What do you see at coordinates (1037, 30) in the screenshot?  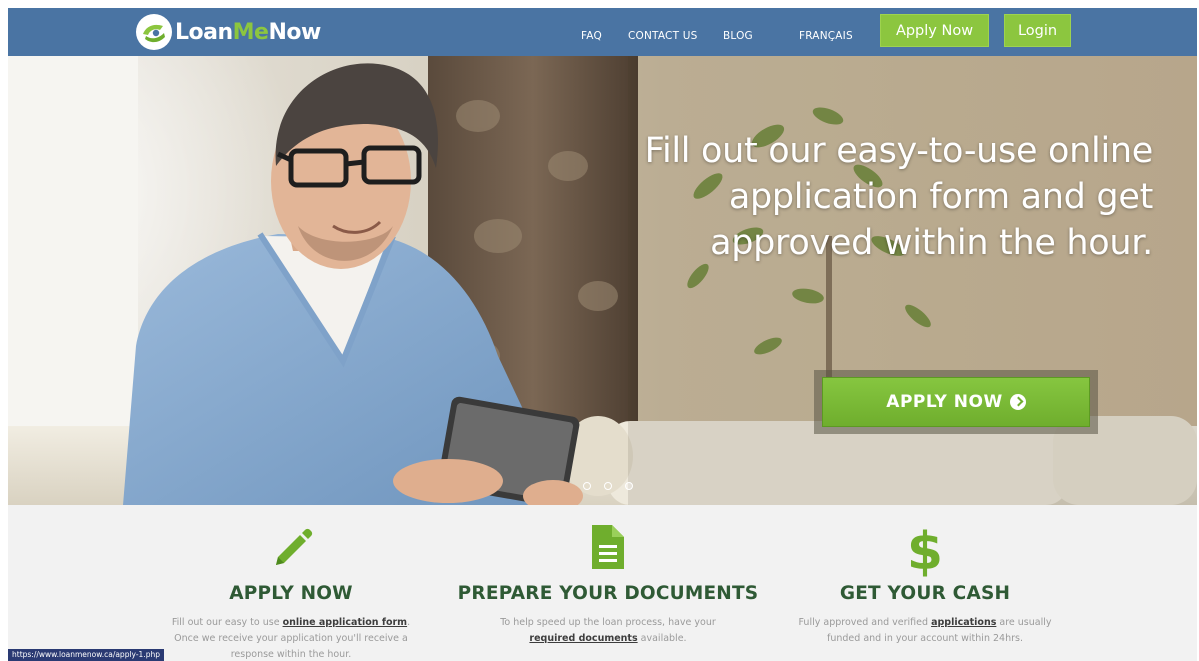 I see `nav-login-button: Login` at bounding box center [1037, 30].